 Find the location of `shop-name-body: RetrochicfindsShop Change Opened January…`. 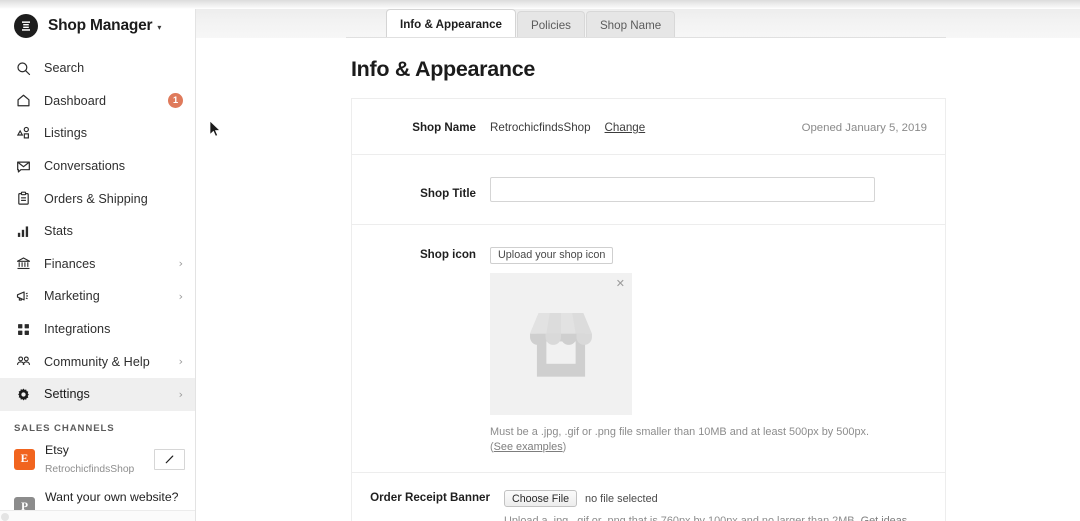

shop-name-body: RetrochicfindsShop Change Opened January… is located at coordinates (717, 127).